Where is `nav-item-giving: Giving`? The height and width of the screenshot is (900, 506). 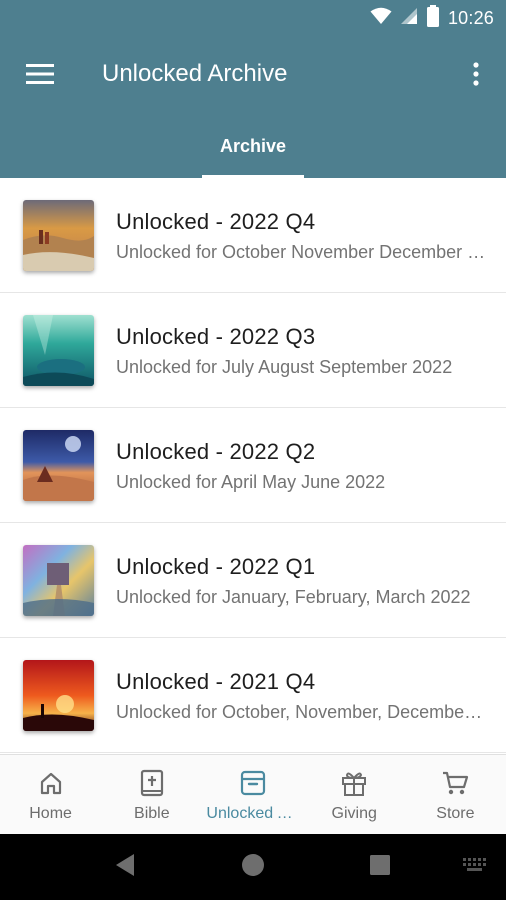
nav-item-giving: Giving is located at coordinates (354, 794).